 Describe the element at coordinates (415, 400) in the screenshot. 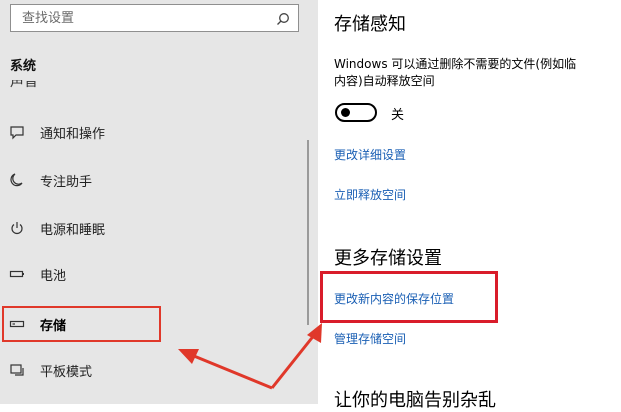

I see `declutter-heading: 让你的电脑告别杂乱` at that location.